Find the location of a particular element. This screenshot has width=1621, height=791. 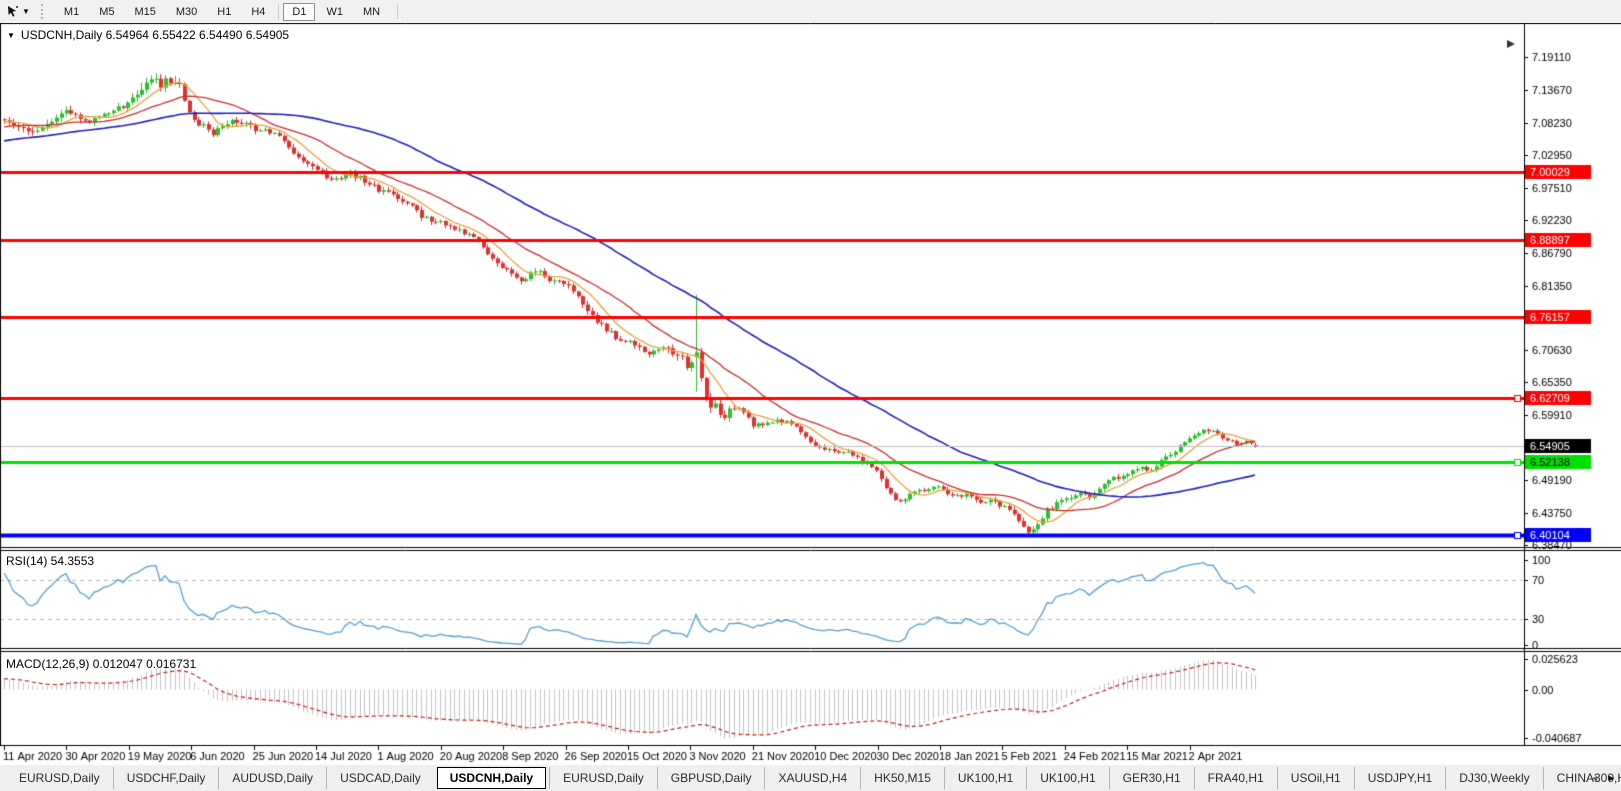

chart-cursor-tool-button: ▼ is located at coordinates (18, 11).